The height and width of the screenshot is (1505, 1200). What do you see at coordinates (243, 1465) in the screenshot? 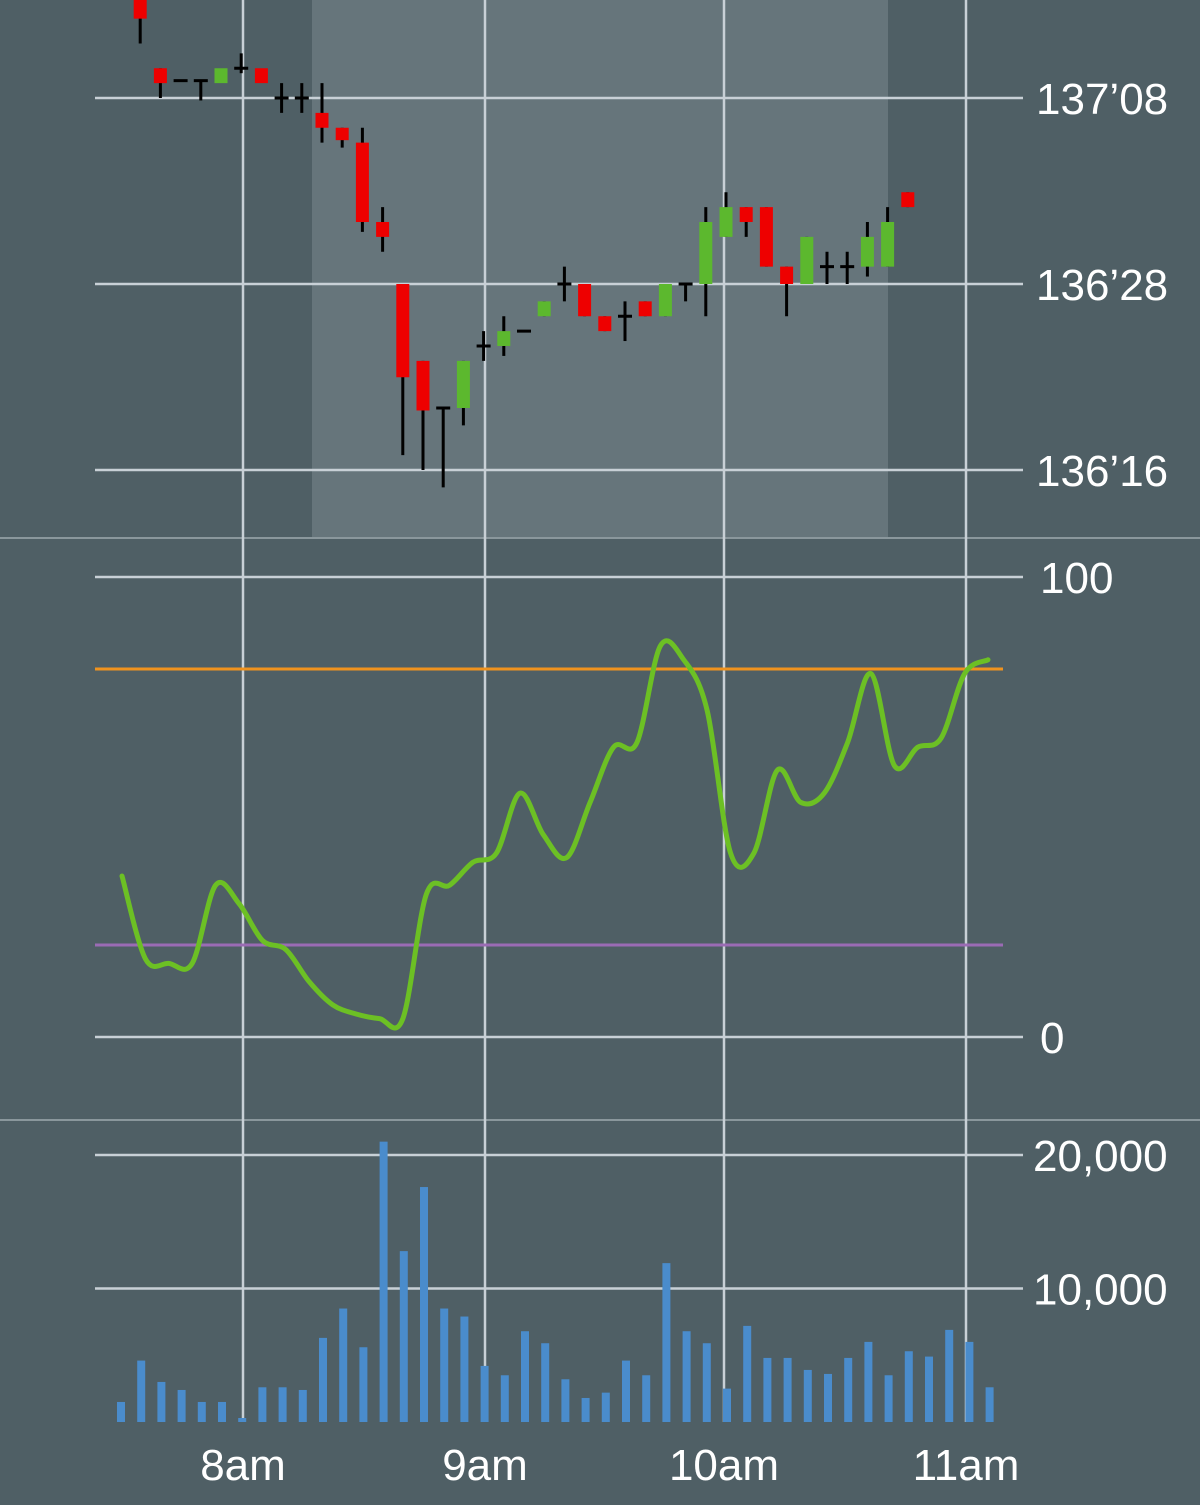
I see `time-label: 8am` at bounding box center [243, 1465].